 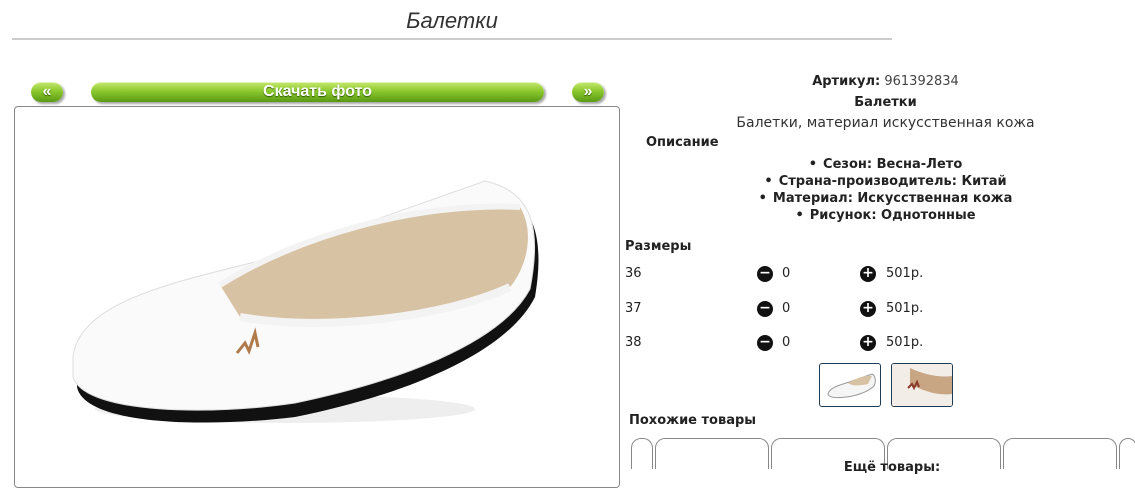 What do you see at coordinates (878, 215) in the screenshot?
I see `list-item: Рисунок: Однотонные` at bounding box center [878, 215].